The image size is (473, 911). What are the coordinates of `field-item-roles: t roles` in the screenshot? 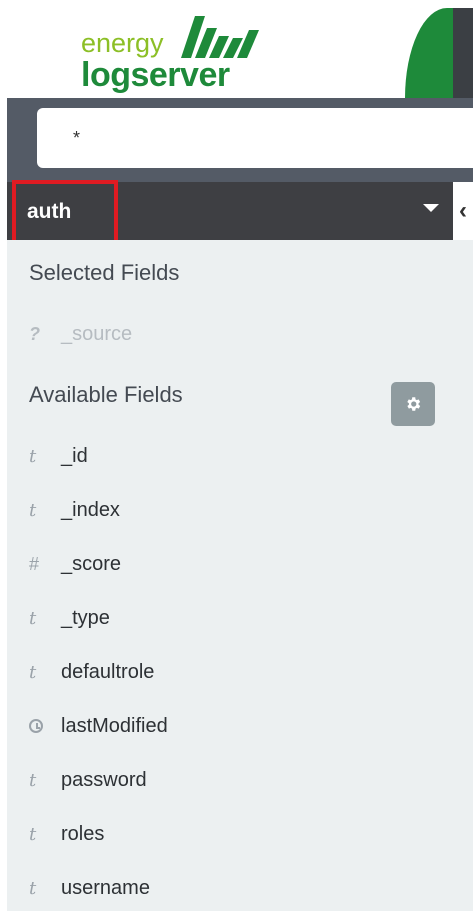 It's located at (66, 834).